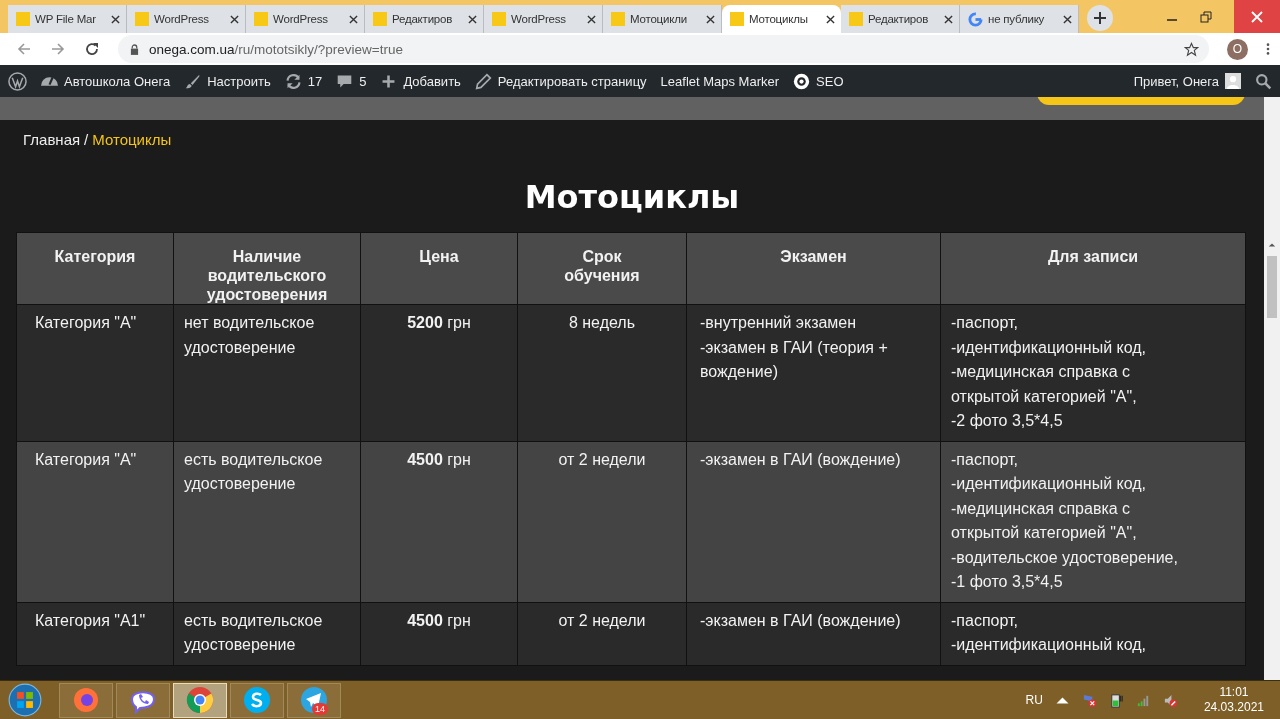 This screenshot has height=719, width=1280. I want to click on account-menu: Привет, Онега, so click(1187, 81).